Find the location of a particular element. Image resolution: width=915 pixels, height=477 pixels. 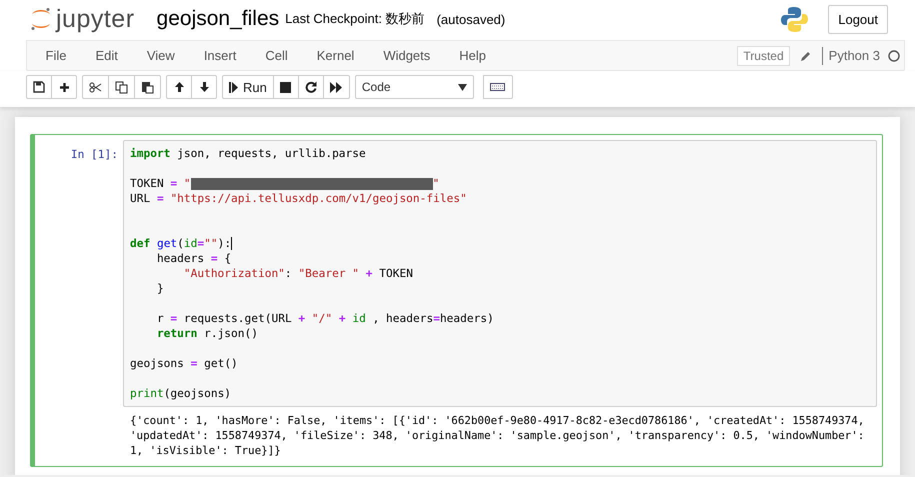

cell-prompt: In [1]: is located at coordinates (94, 155).